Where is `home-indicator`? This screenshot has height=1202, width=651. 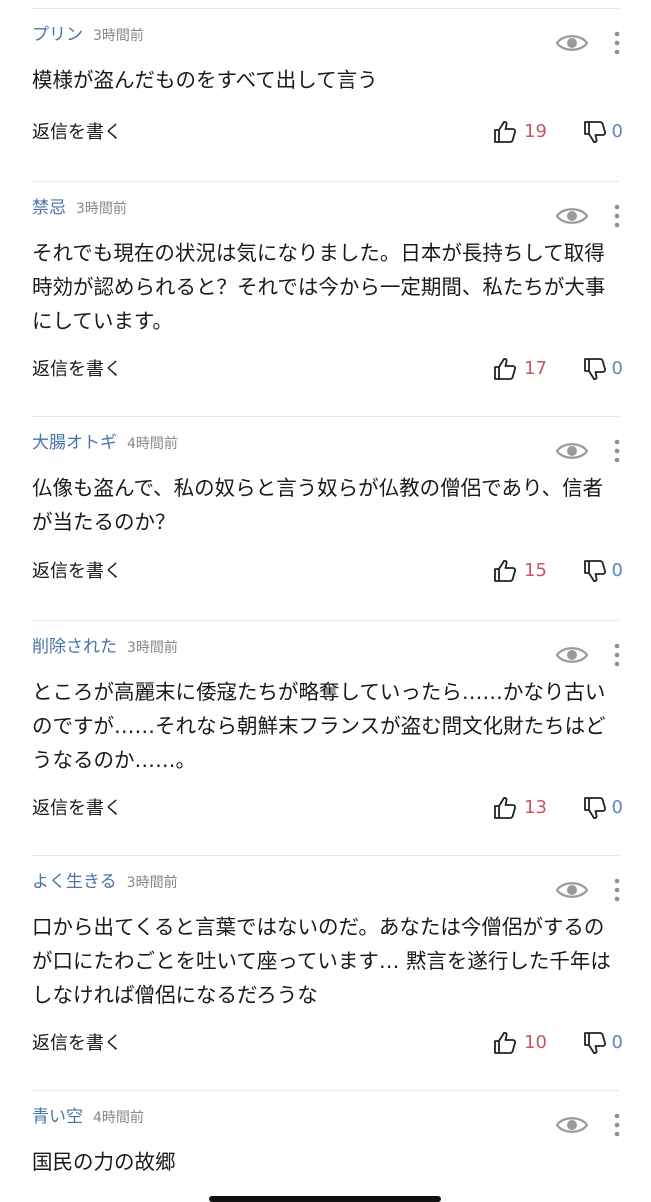 home-indicator is located at coordinates (325, 1199).